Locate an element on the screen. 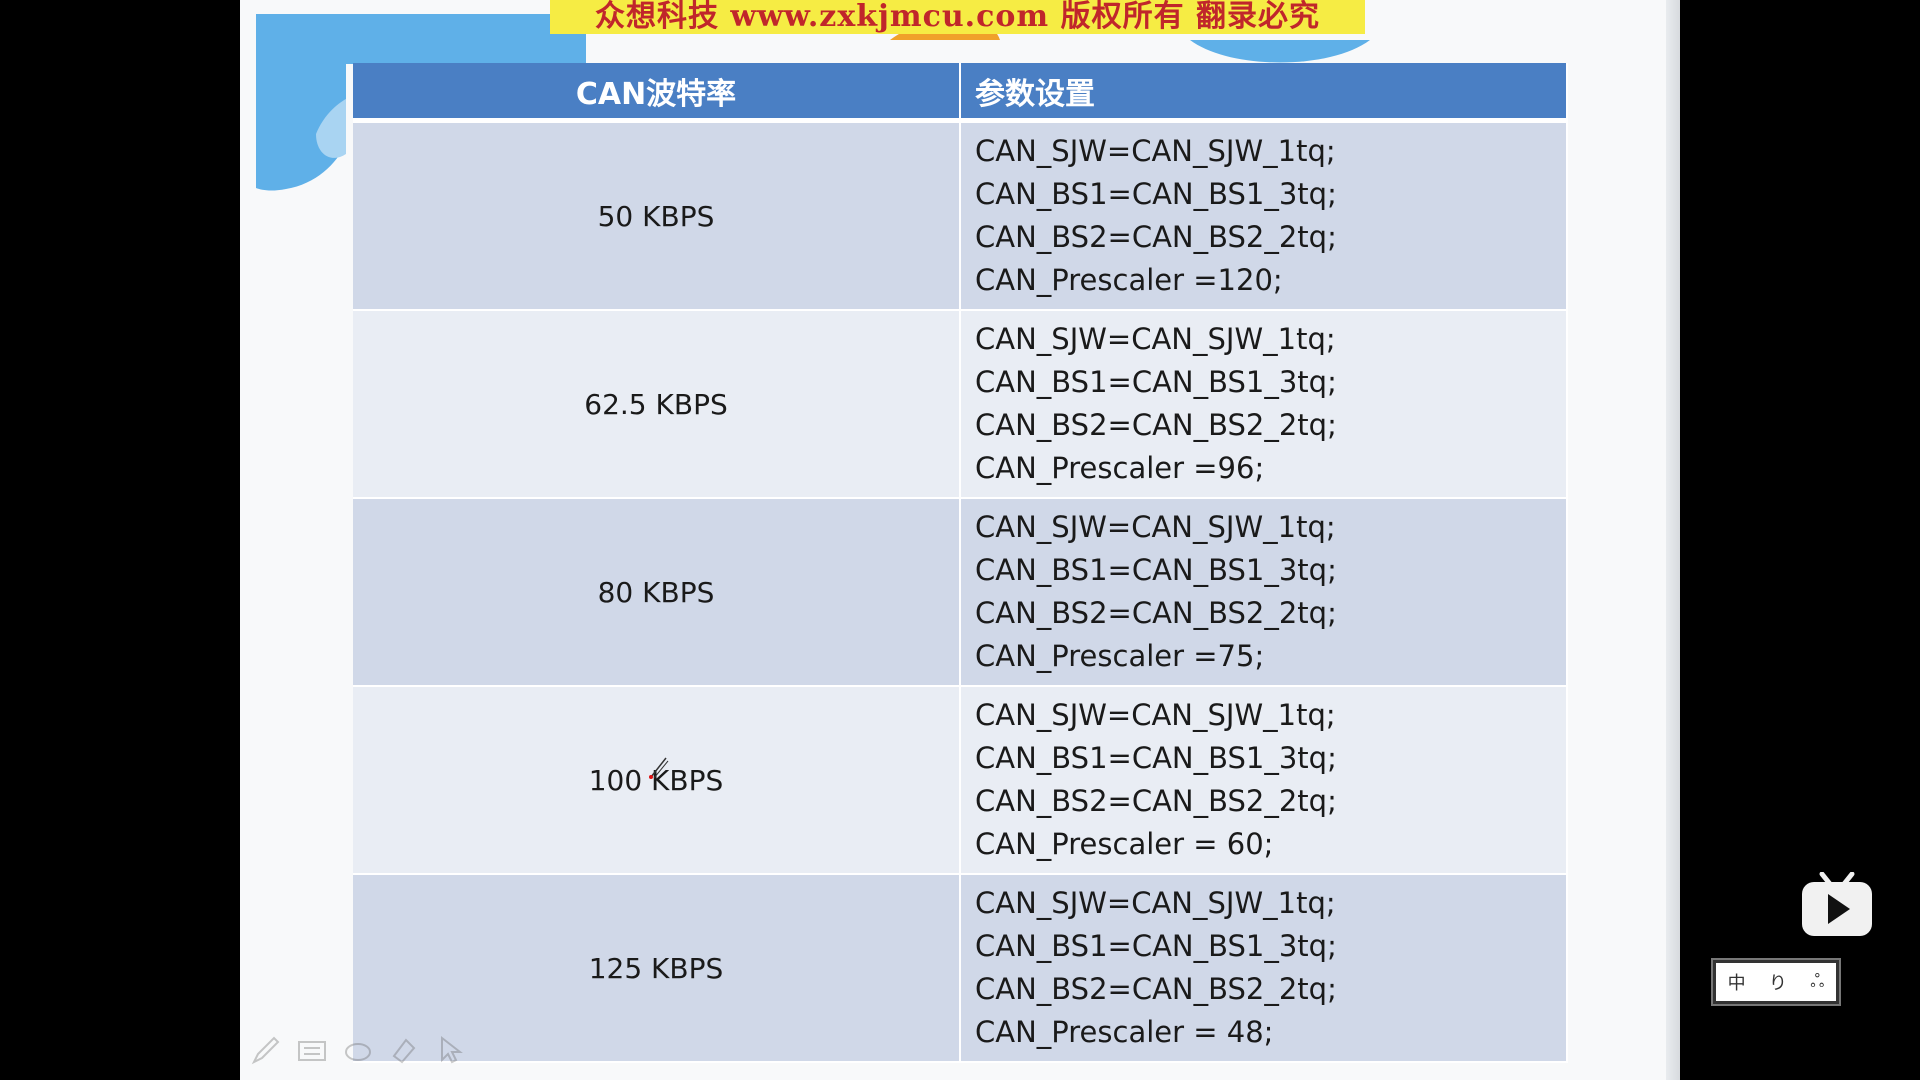  table-header-row: CAN波特率 参数设置 is located at coordinates (960, 93).